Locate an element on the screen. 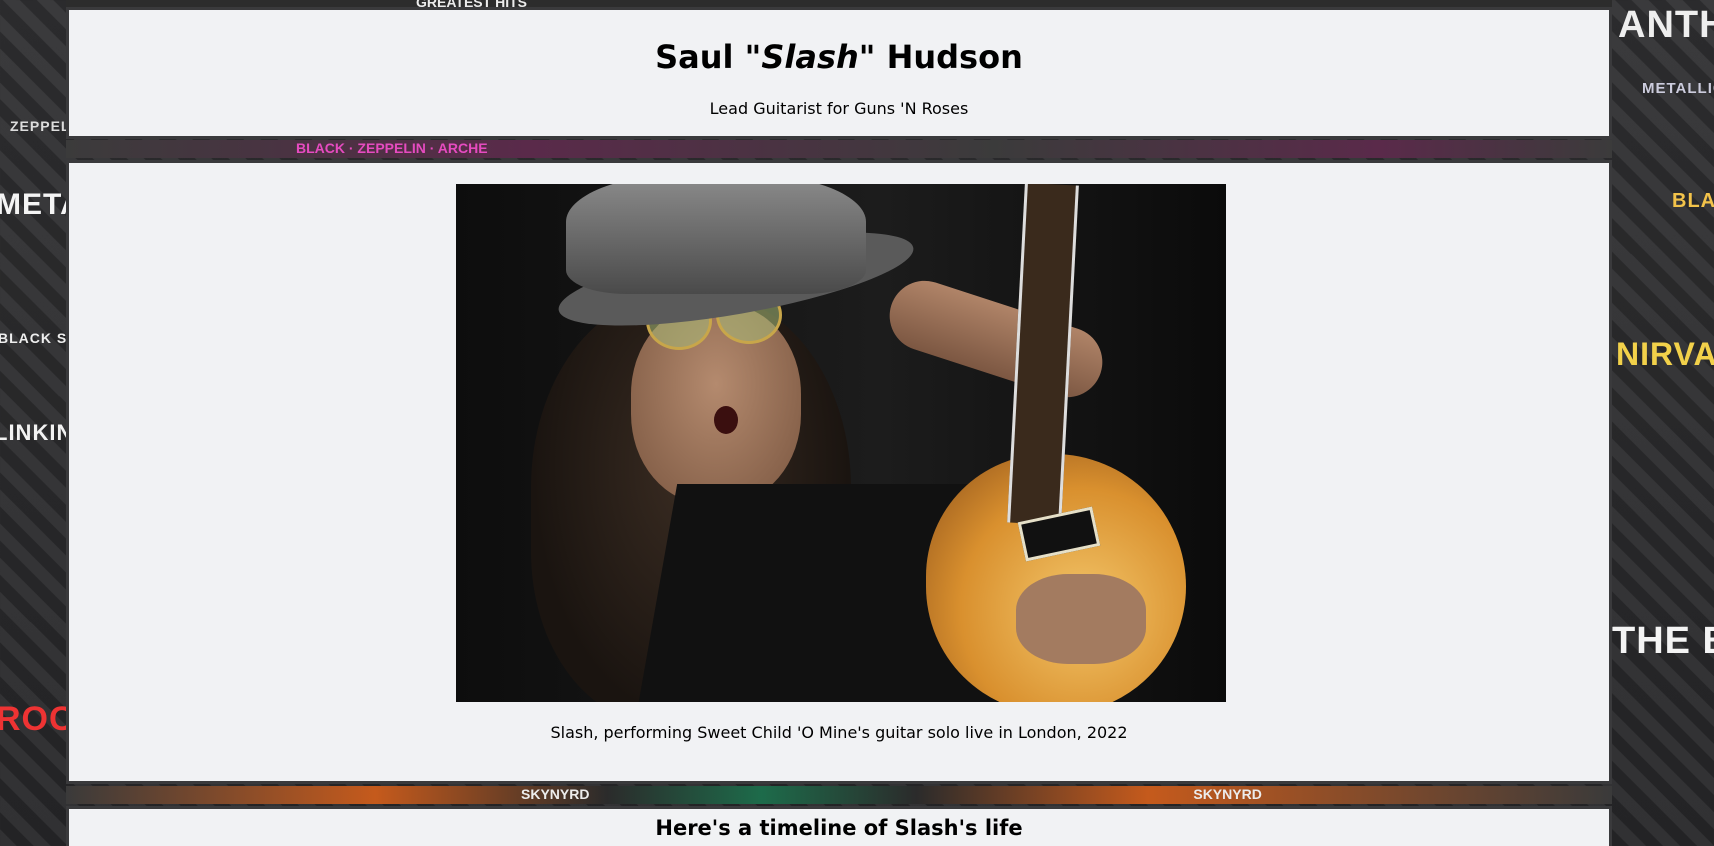 The height and width of the screenshot is (846, 1714). title-nickname: "Slash" is located at coordinates (810, 57).